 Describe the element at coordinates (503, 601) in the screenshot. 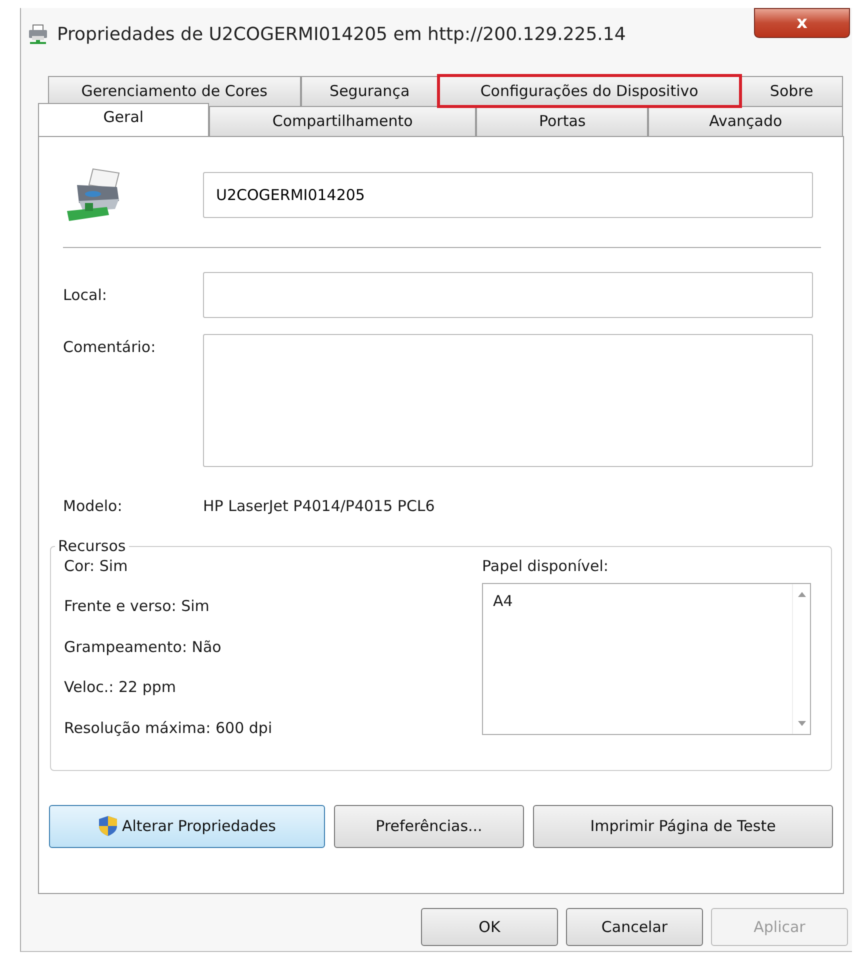

I see `list-item: A4` at that location.